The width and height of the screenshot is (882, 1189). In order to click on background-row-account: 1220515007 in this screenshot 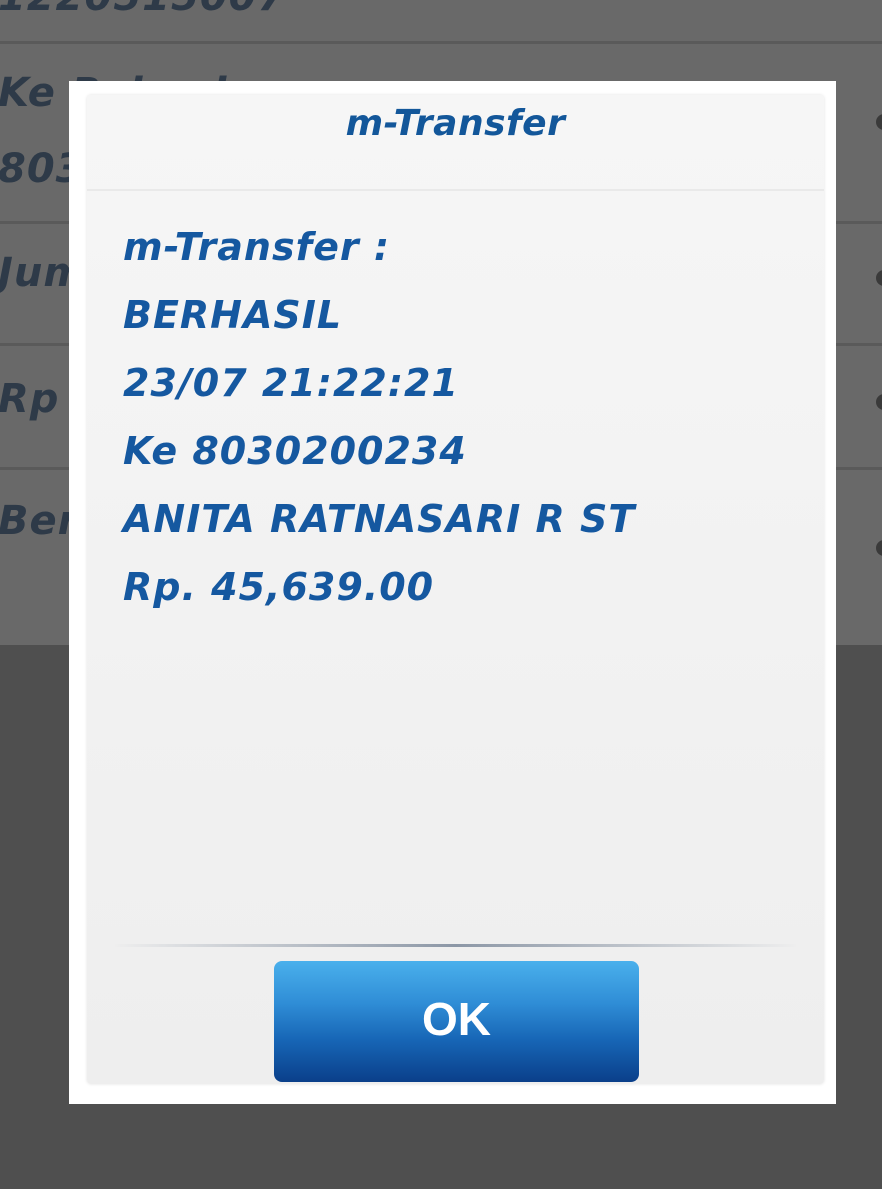, I will do `click(441, 22)`.